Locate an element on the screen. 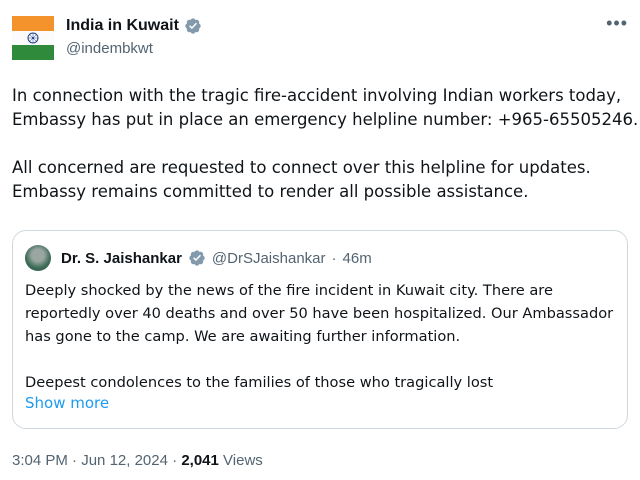 The width and height of the screenshot is (640, 480). post-date: Jun 12, 2024 is located at coordinates (124, 460).